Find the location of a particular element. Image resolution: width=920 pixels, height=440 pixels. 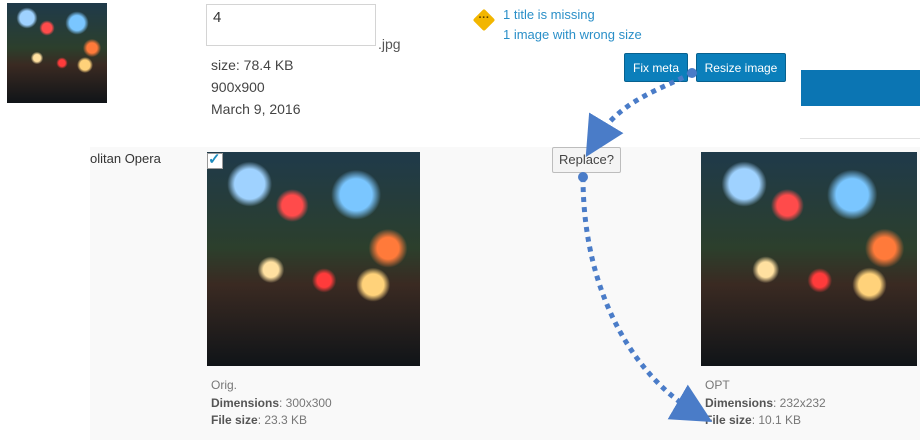

arrow-replace-to-optimized is located at coordinates (645, 297).